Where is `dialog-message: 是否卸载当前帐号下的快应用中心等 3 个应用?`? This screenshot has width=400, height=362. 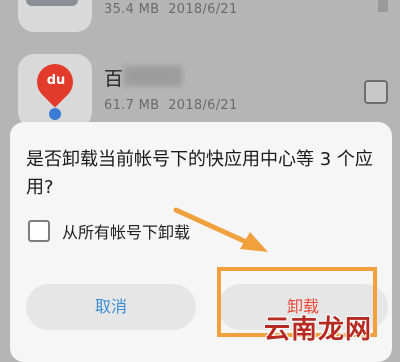 dialog-message: 是否卸载当前帐号下的快应用中心等 3 个应用? is located at coordinates (199, 173).